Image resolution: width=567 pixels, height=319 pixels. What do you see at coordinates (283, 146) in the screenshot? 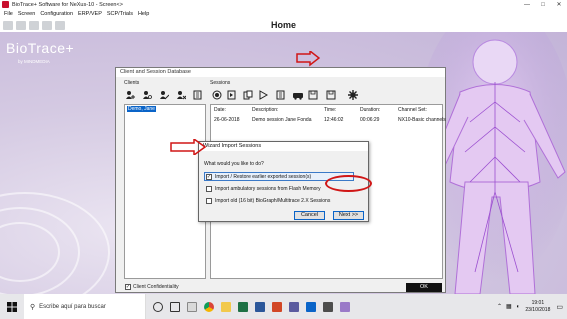
I see `wizard-title: Wizard Import Sessions` at bounding box center [283, 146].